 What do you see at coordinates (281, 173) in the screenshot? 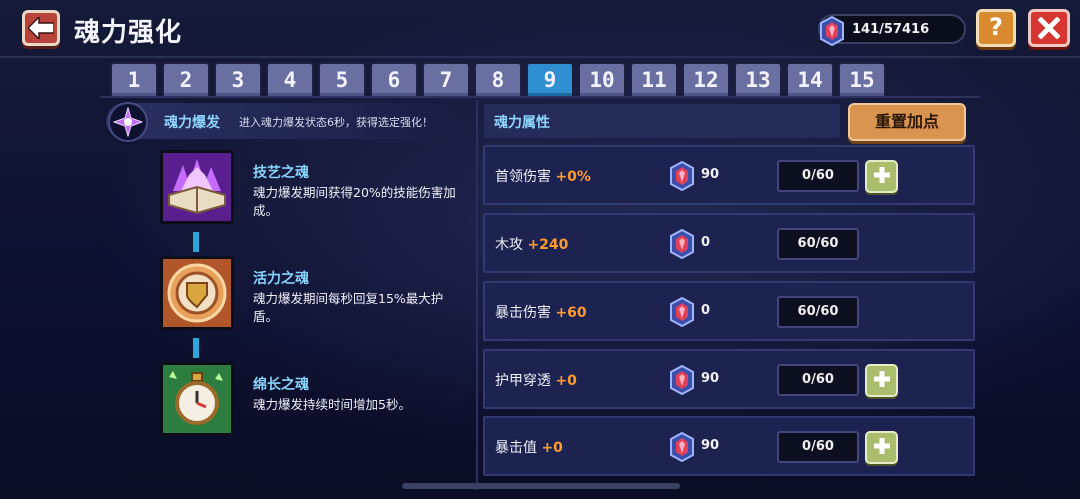
I see `soul-name: 技艺之魂` at bounding box center [281, 173].